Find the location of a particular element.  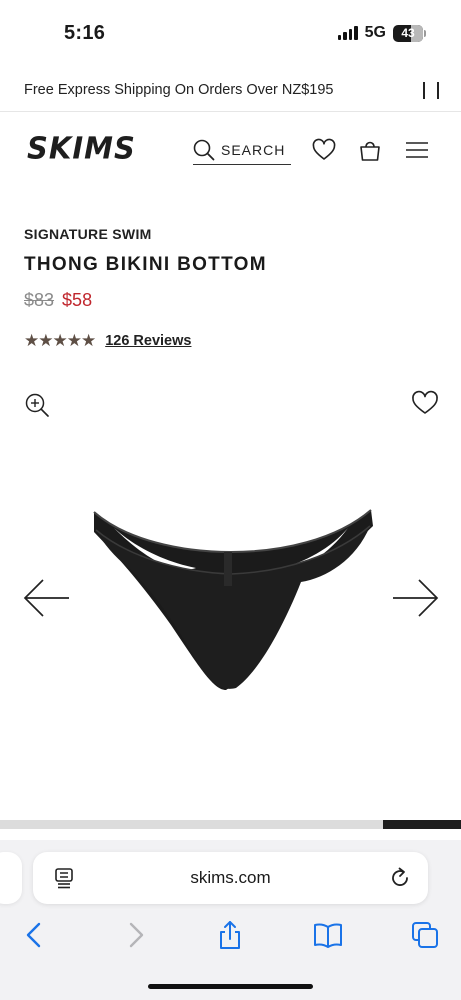

arrow-right-icon is located at coordinates (415, 598).